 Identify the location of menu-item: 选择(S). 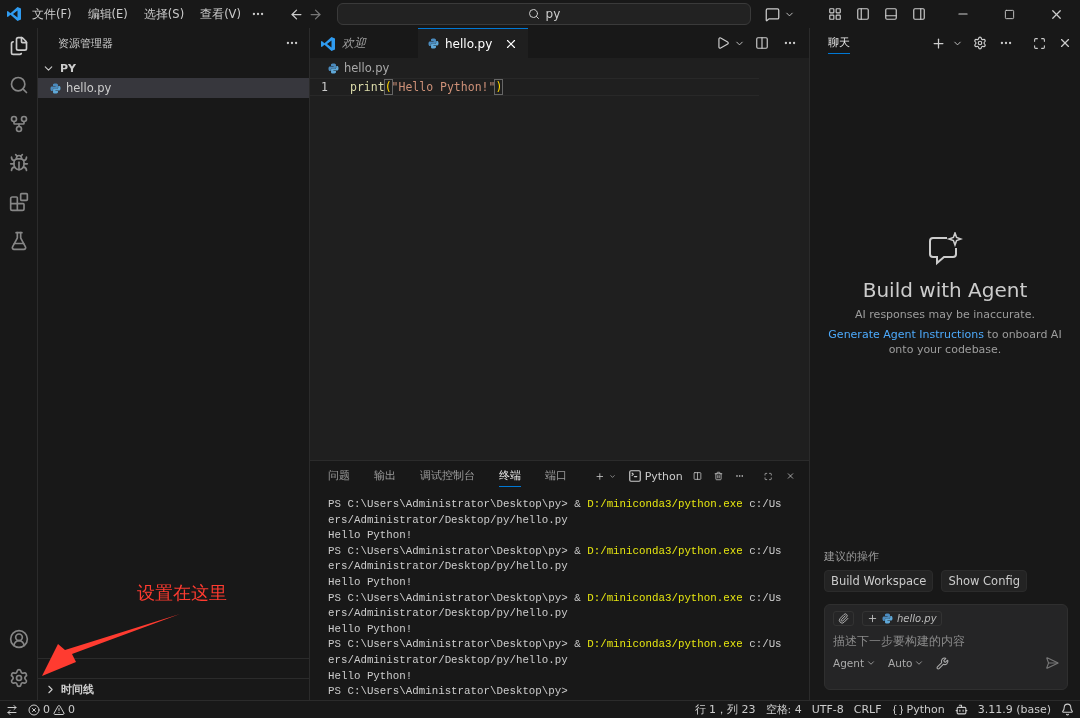
(164, 14).